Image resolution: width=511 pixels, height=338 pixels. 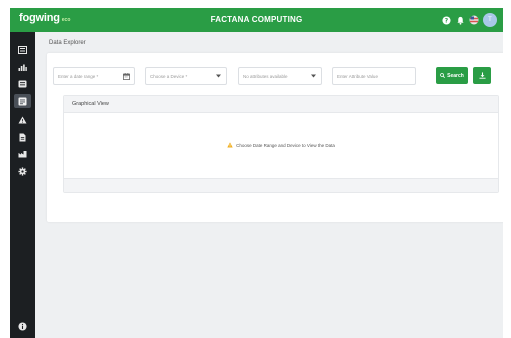 I want to click on attribute-value-input, so click(x=376, y=76).